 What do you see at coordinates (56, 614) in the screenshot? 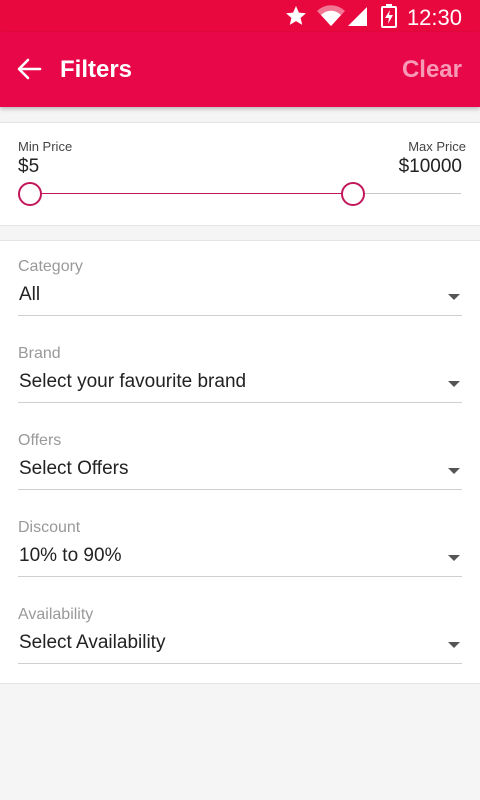
I see `availability-label: Availability` at bounding box center [56, 614].